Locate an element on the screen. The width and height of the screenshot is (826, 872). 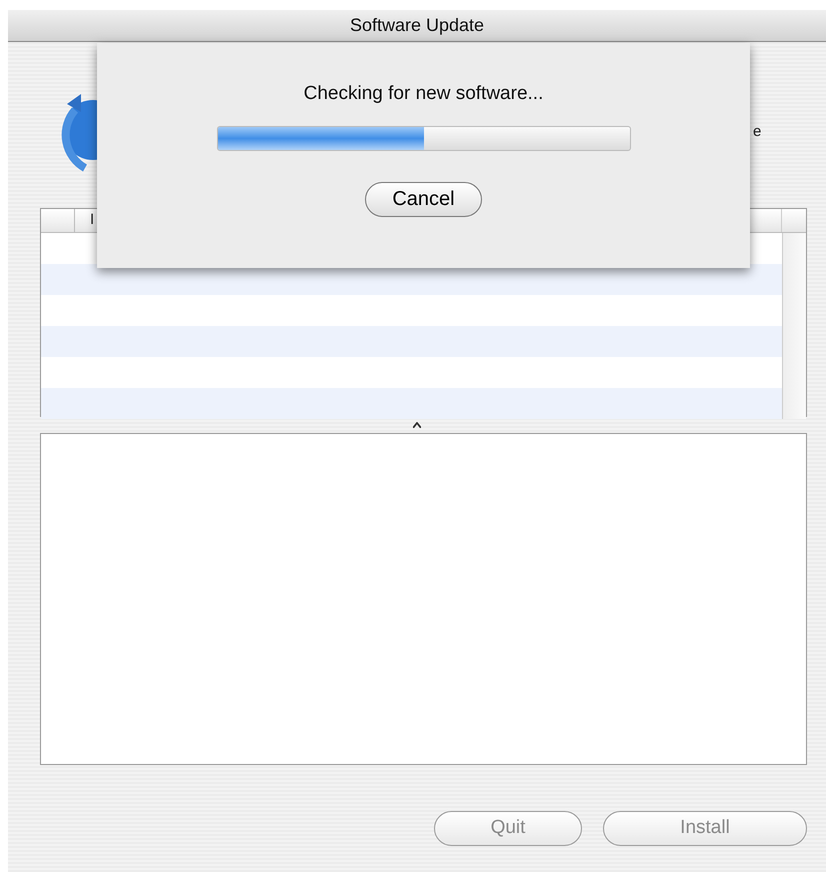
window-title: Software Update is located at coordinates (417, 26).